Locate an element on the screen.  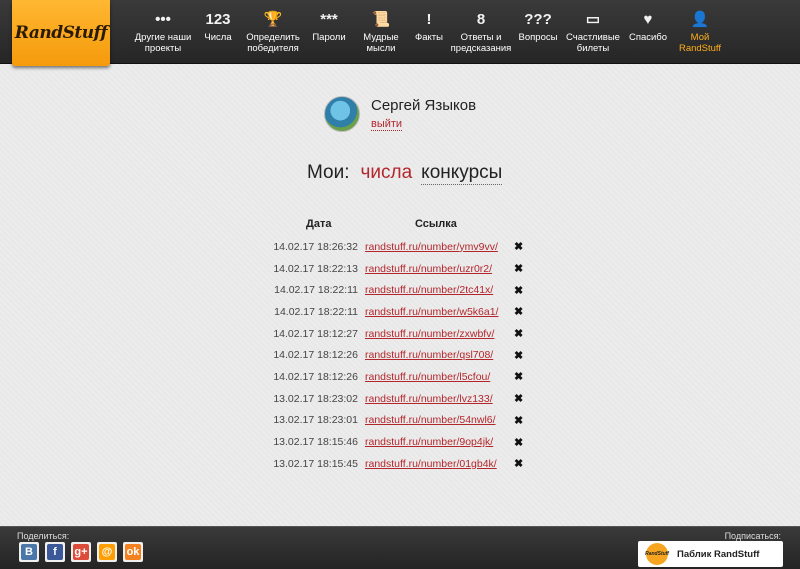
mail-share-button: @ is located at coordinates (107, 552).